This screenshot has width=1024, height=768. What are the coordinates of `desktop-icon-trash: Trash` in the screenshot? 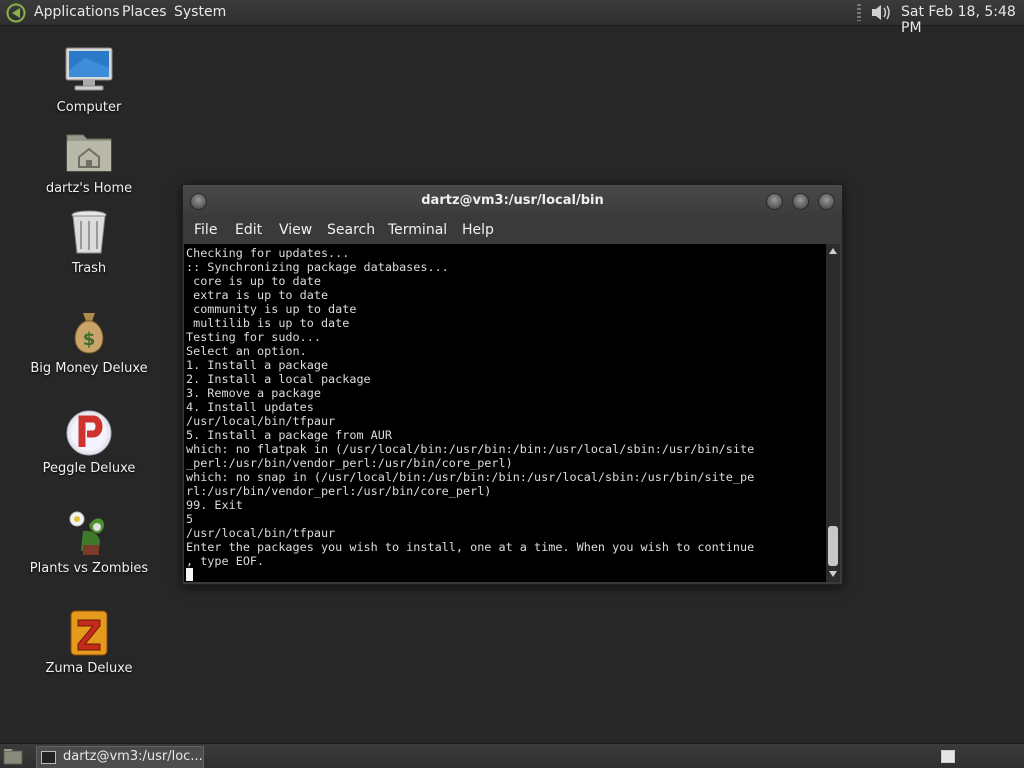 It's located at (89, 241).